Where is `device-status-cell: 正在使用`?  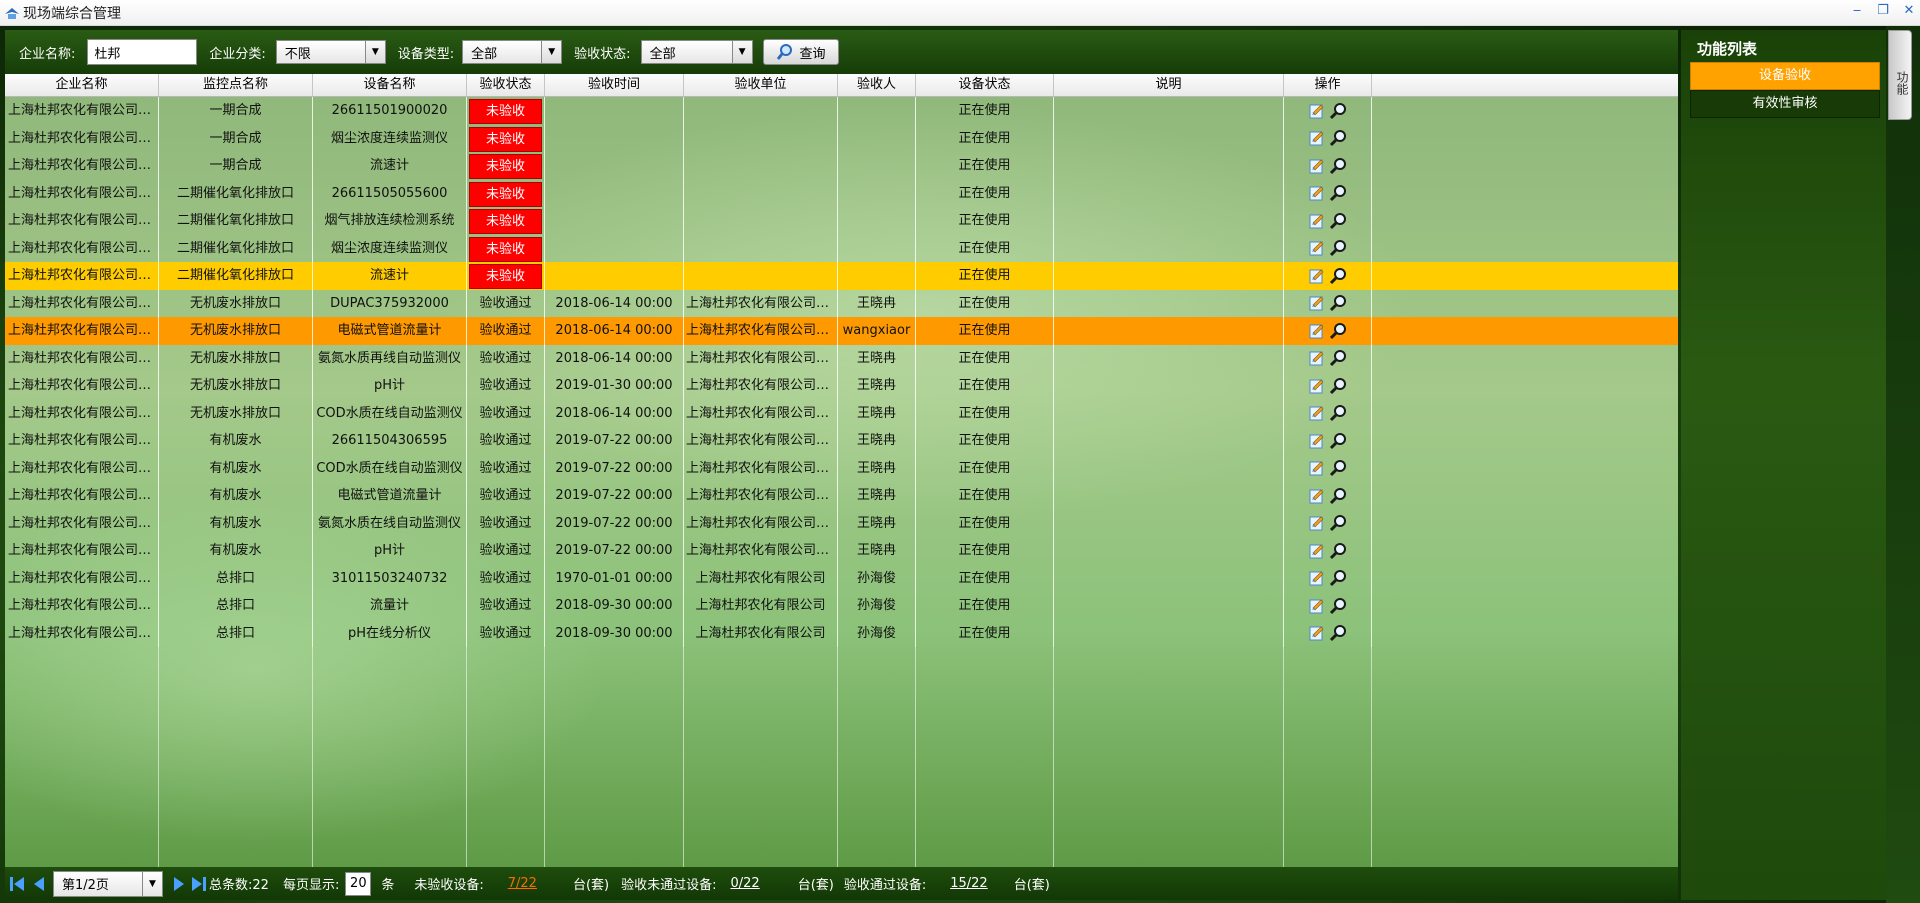 device-status-cell: 正在使用 is located at coordinates (985, 386).